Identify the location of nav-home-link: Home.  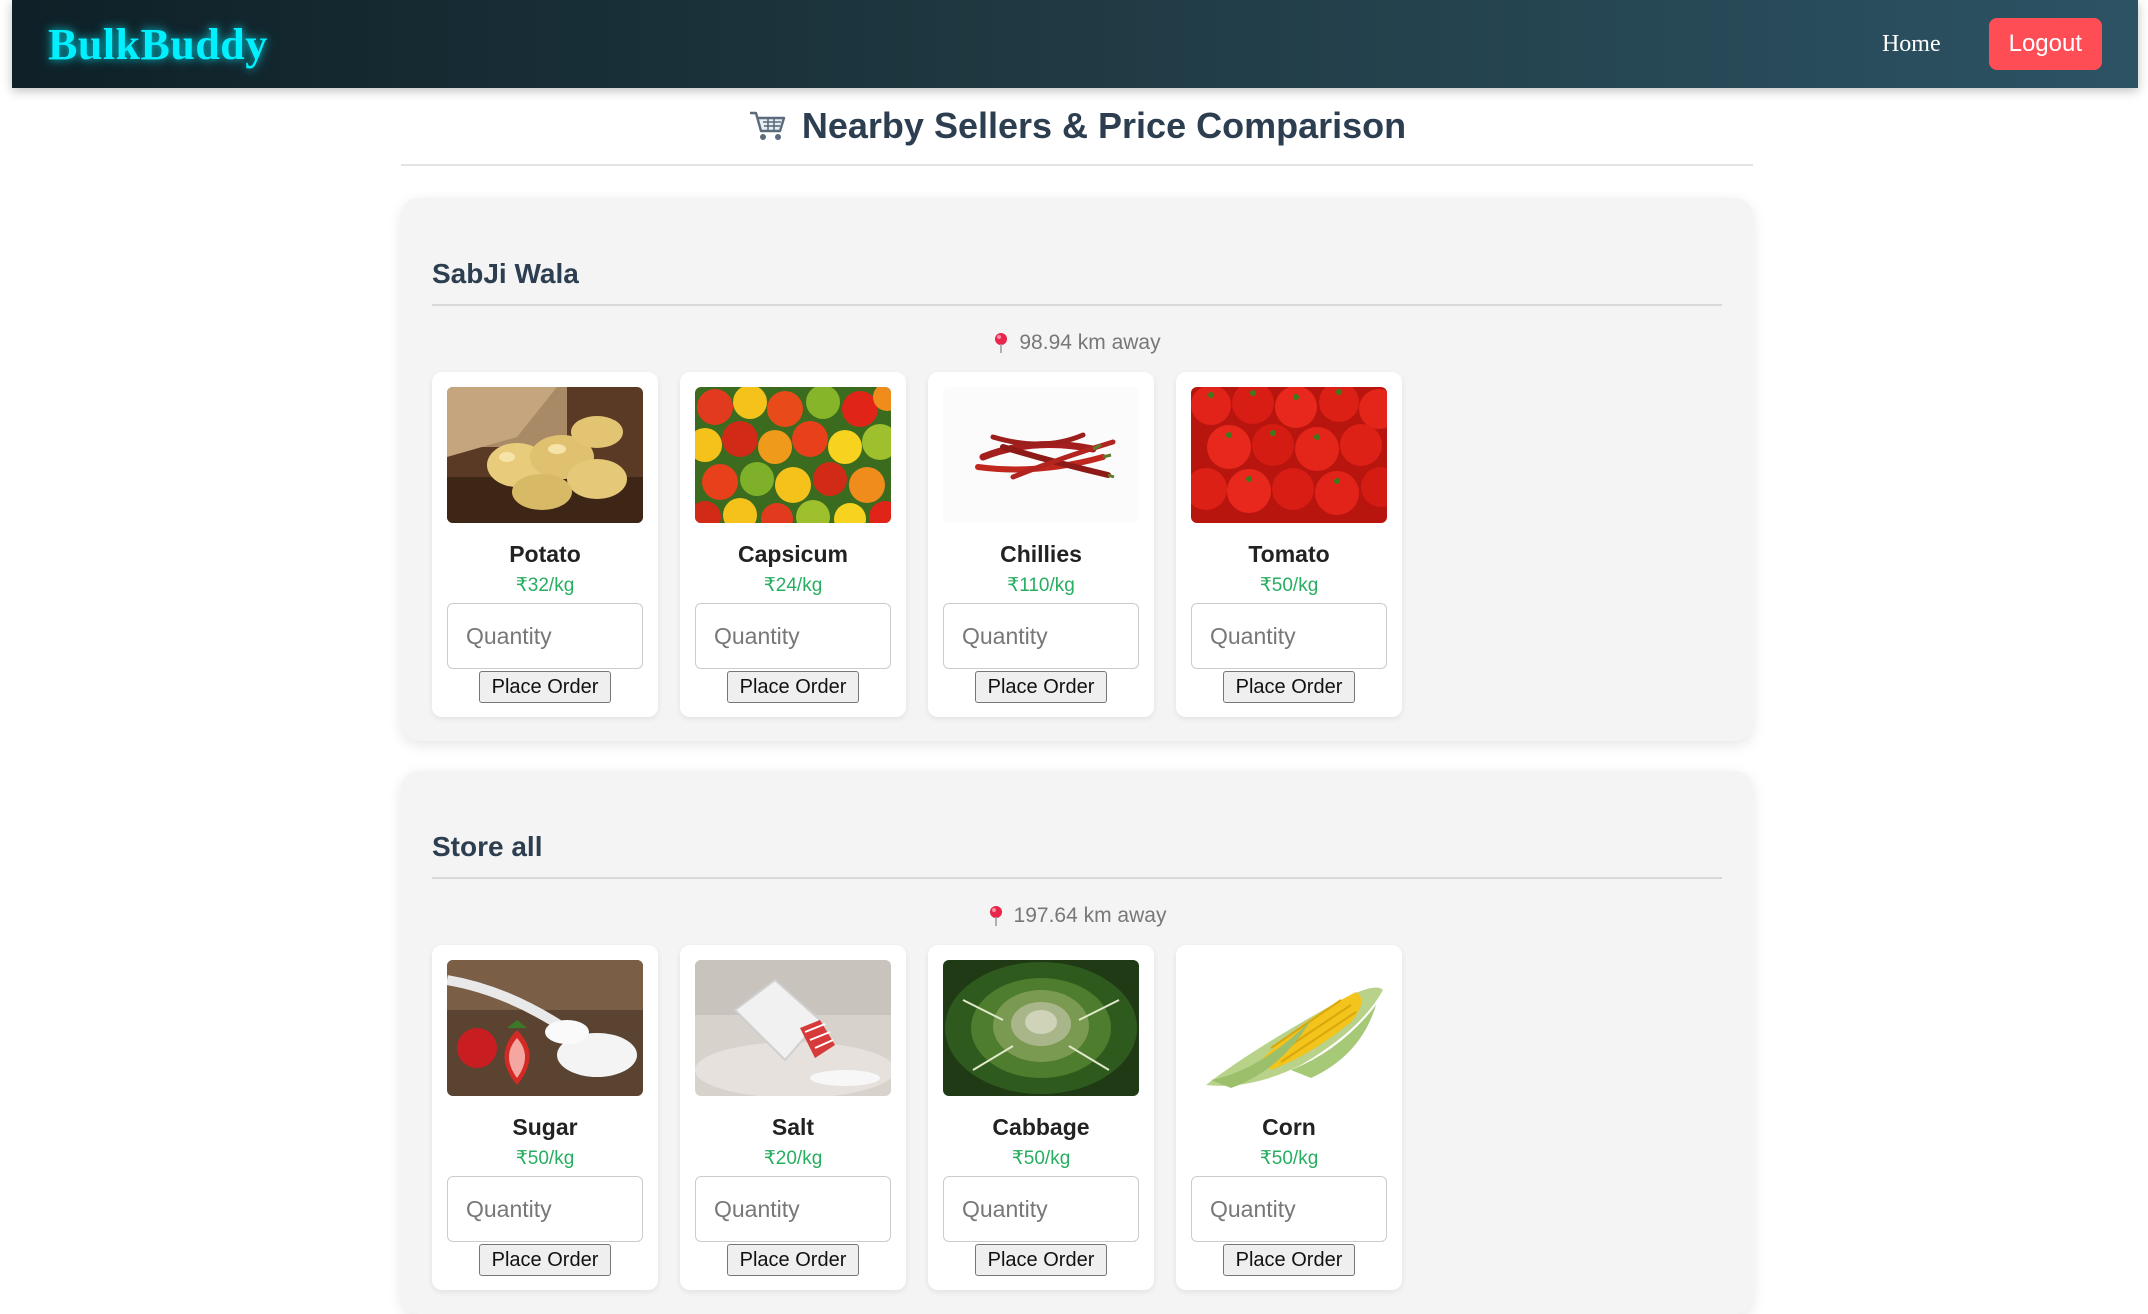
(1911, 44).